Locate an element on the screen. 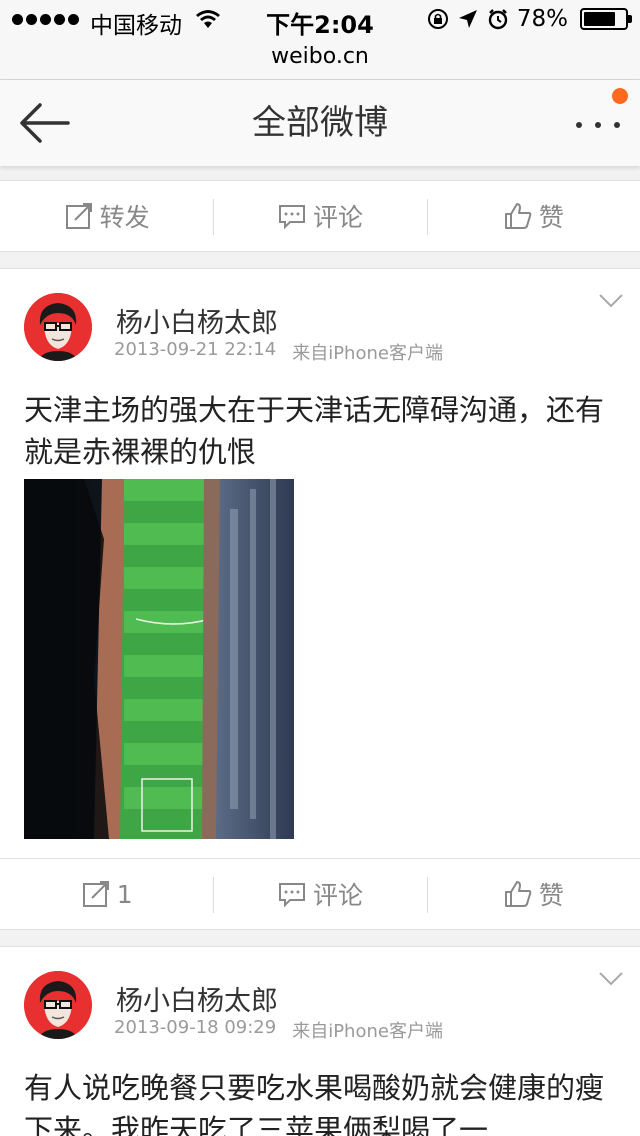 This screenshot has width=640, height=1136. repost-button: 转发 is located at coordinates (106, 216).